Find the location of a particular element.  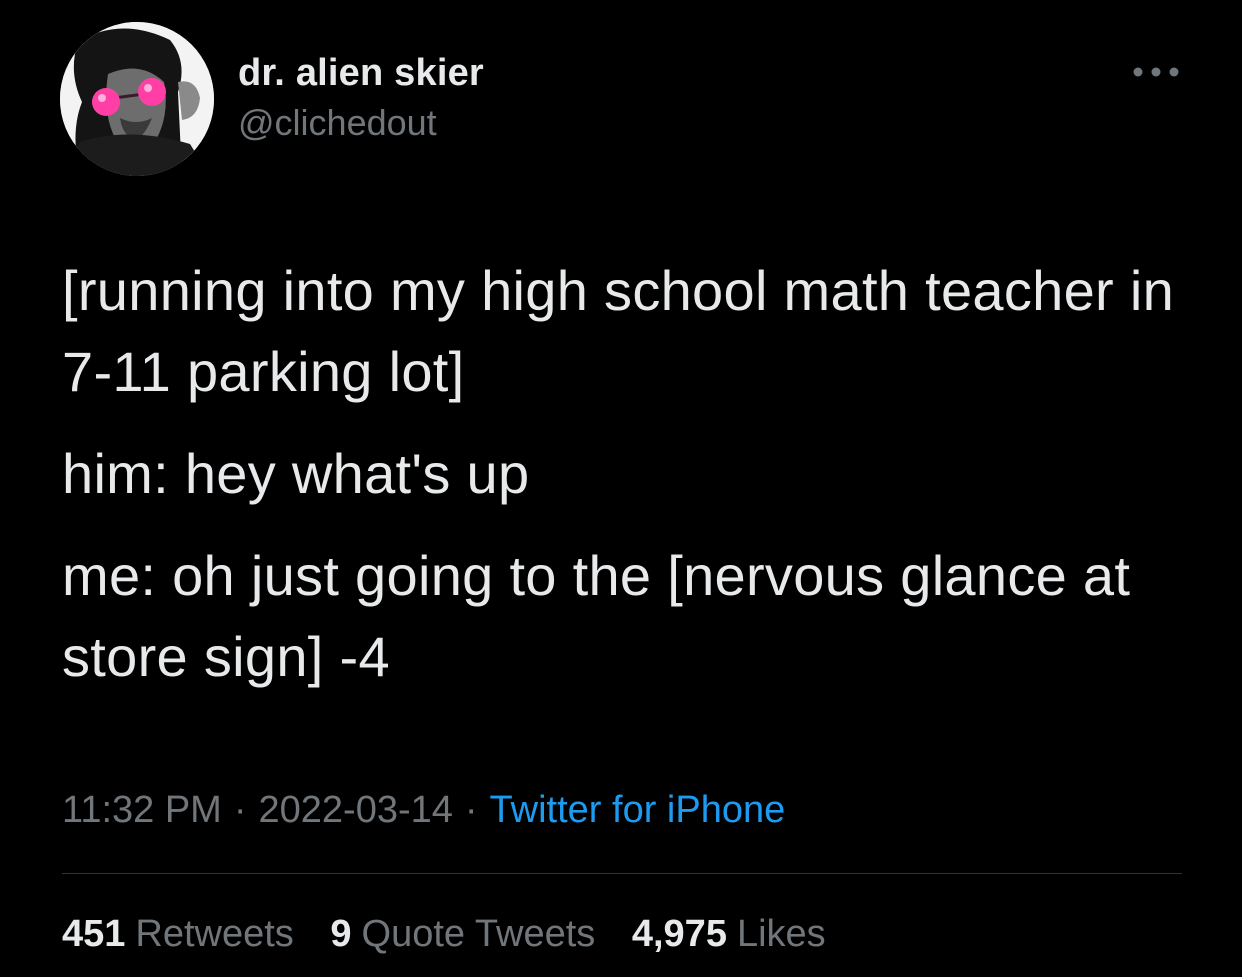

more-horizontal-icon is located at coordinates (1156, 72).